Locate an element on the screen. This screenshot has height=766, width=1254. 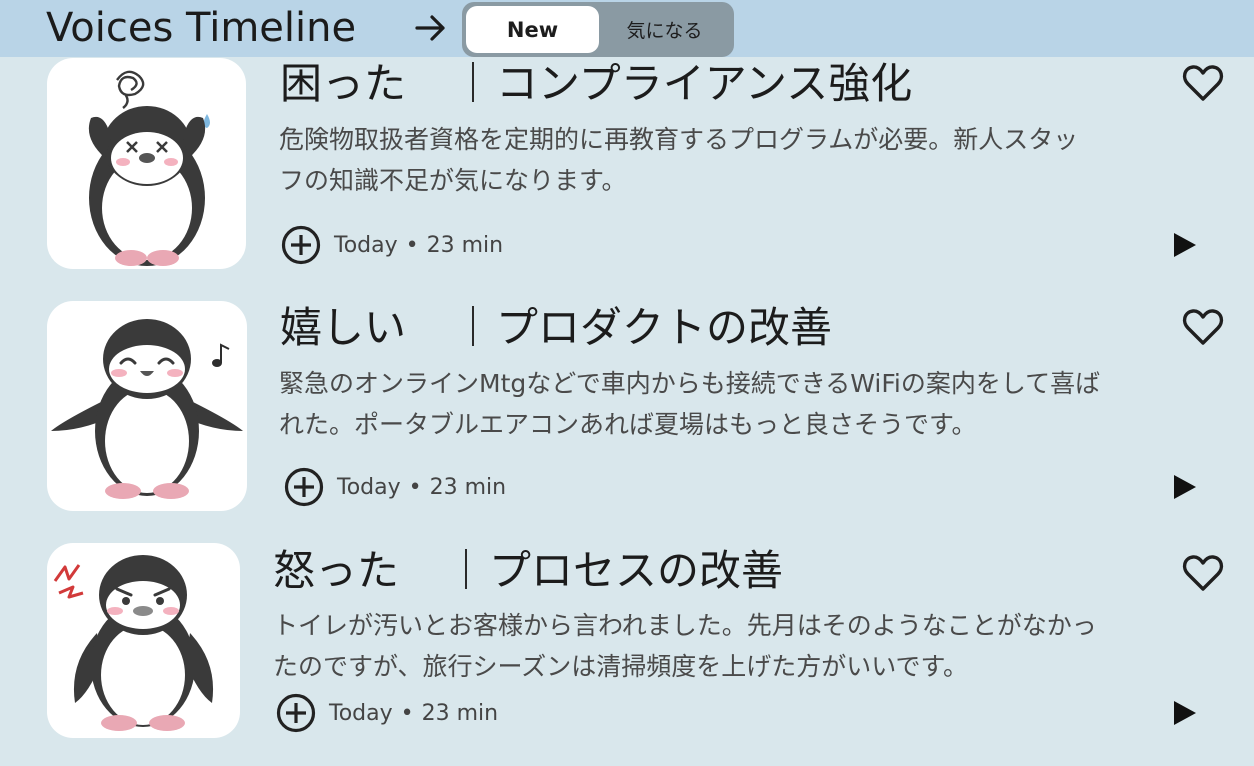
voice-body-line: 緊急のオンラインMtgなどで車内からも接続できるWiFiの案内をして喜ば is located at coordinates (690, 383).